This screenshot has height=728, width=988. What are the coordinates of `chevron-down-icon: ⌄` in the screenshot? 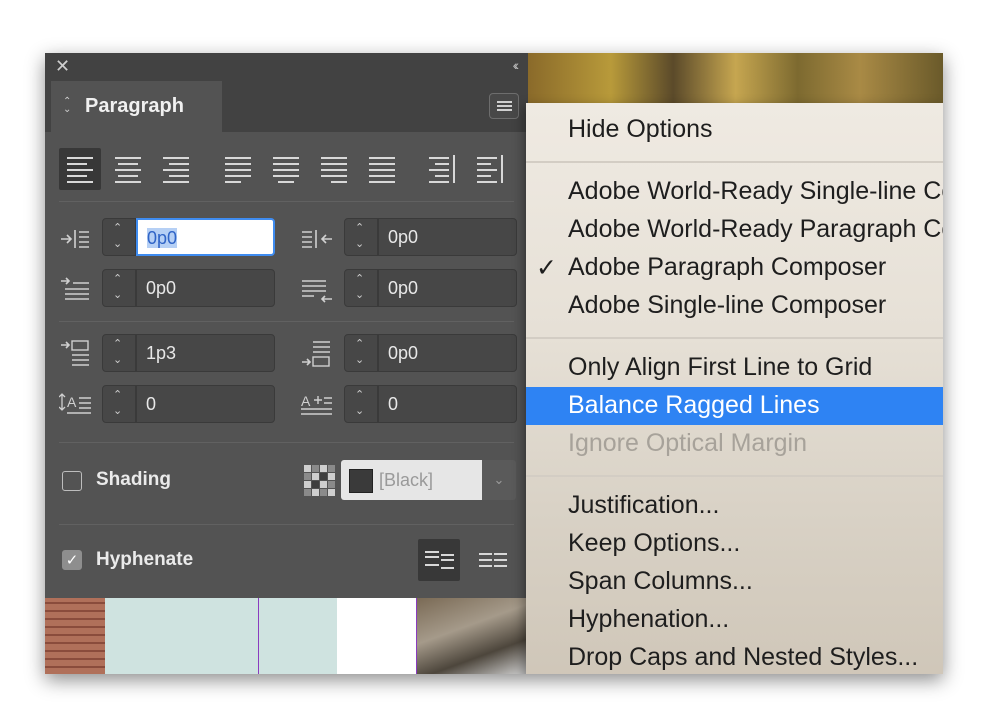 It's located at (499, 480).